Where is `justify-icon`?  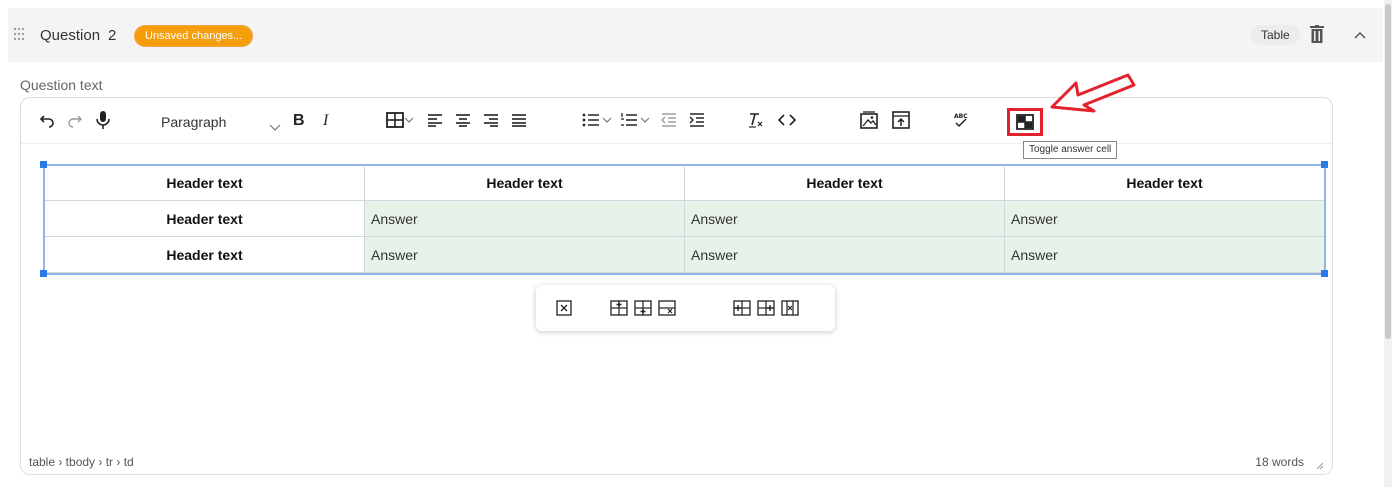 justify-icon is located at coordinates (519, 120).